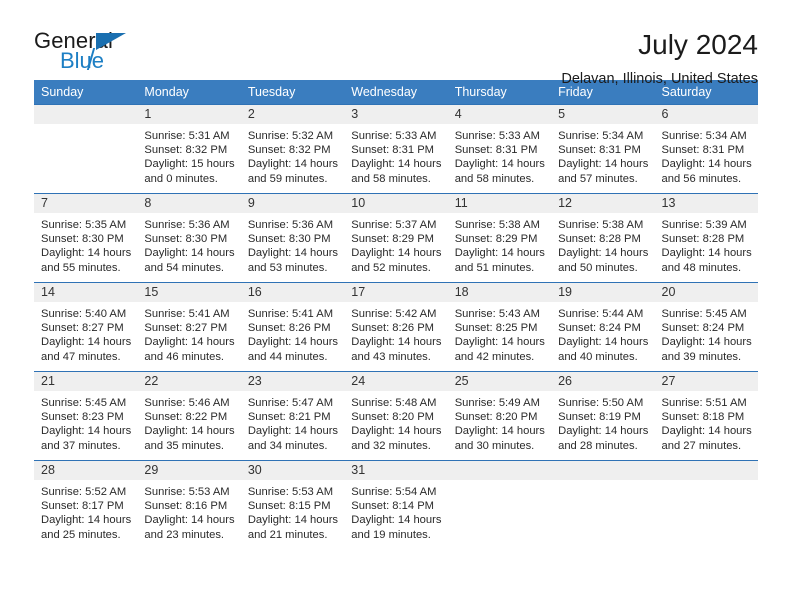 This screenshot has width=792, height=612. I want to click on sunset-text: Sunset: 8:29 PM, so click(496, 239).